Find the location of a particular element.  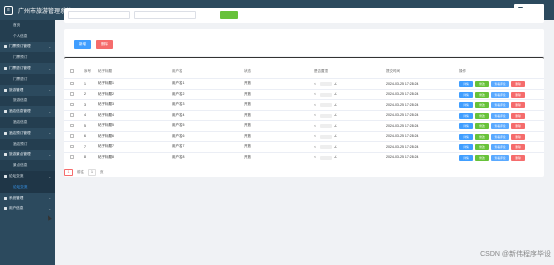

sidebar-item: 首页 is located at coordinates (27, 25).